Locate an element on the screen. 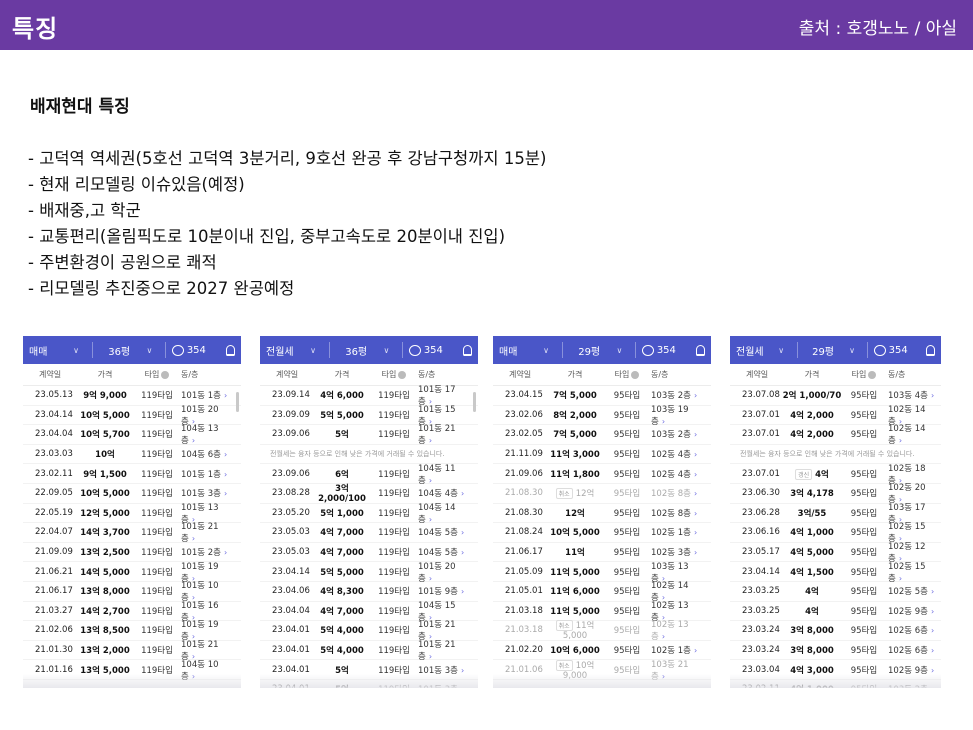 This screenshot has height=730, width=973. row-date: 23.03.24 is located at coordinates (761, 630).